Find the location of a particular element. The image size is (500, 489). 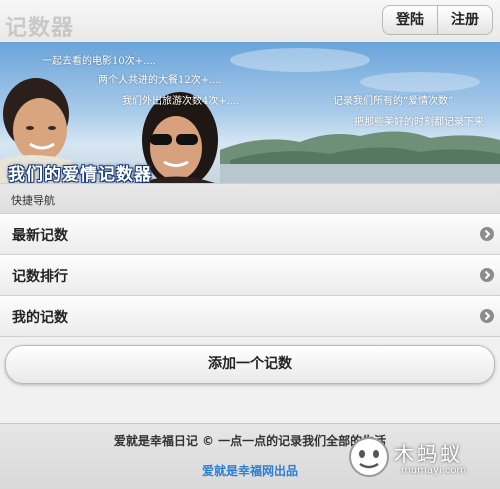

login-button: 登陆 is located at coordinates (410, 20).